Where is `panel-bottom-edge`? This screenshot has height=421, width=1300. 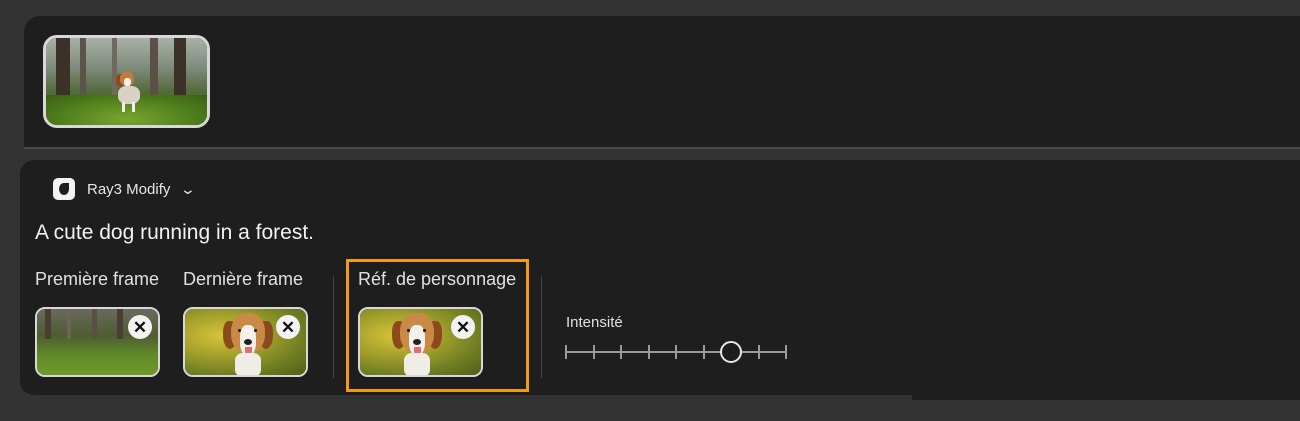
panel-bottom-edge is located at coordinates (1106, 397).